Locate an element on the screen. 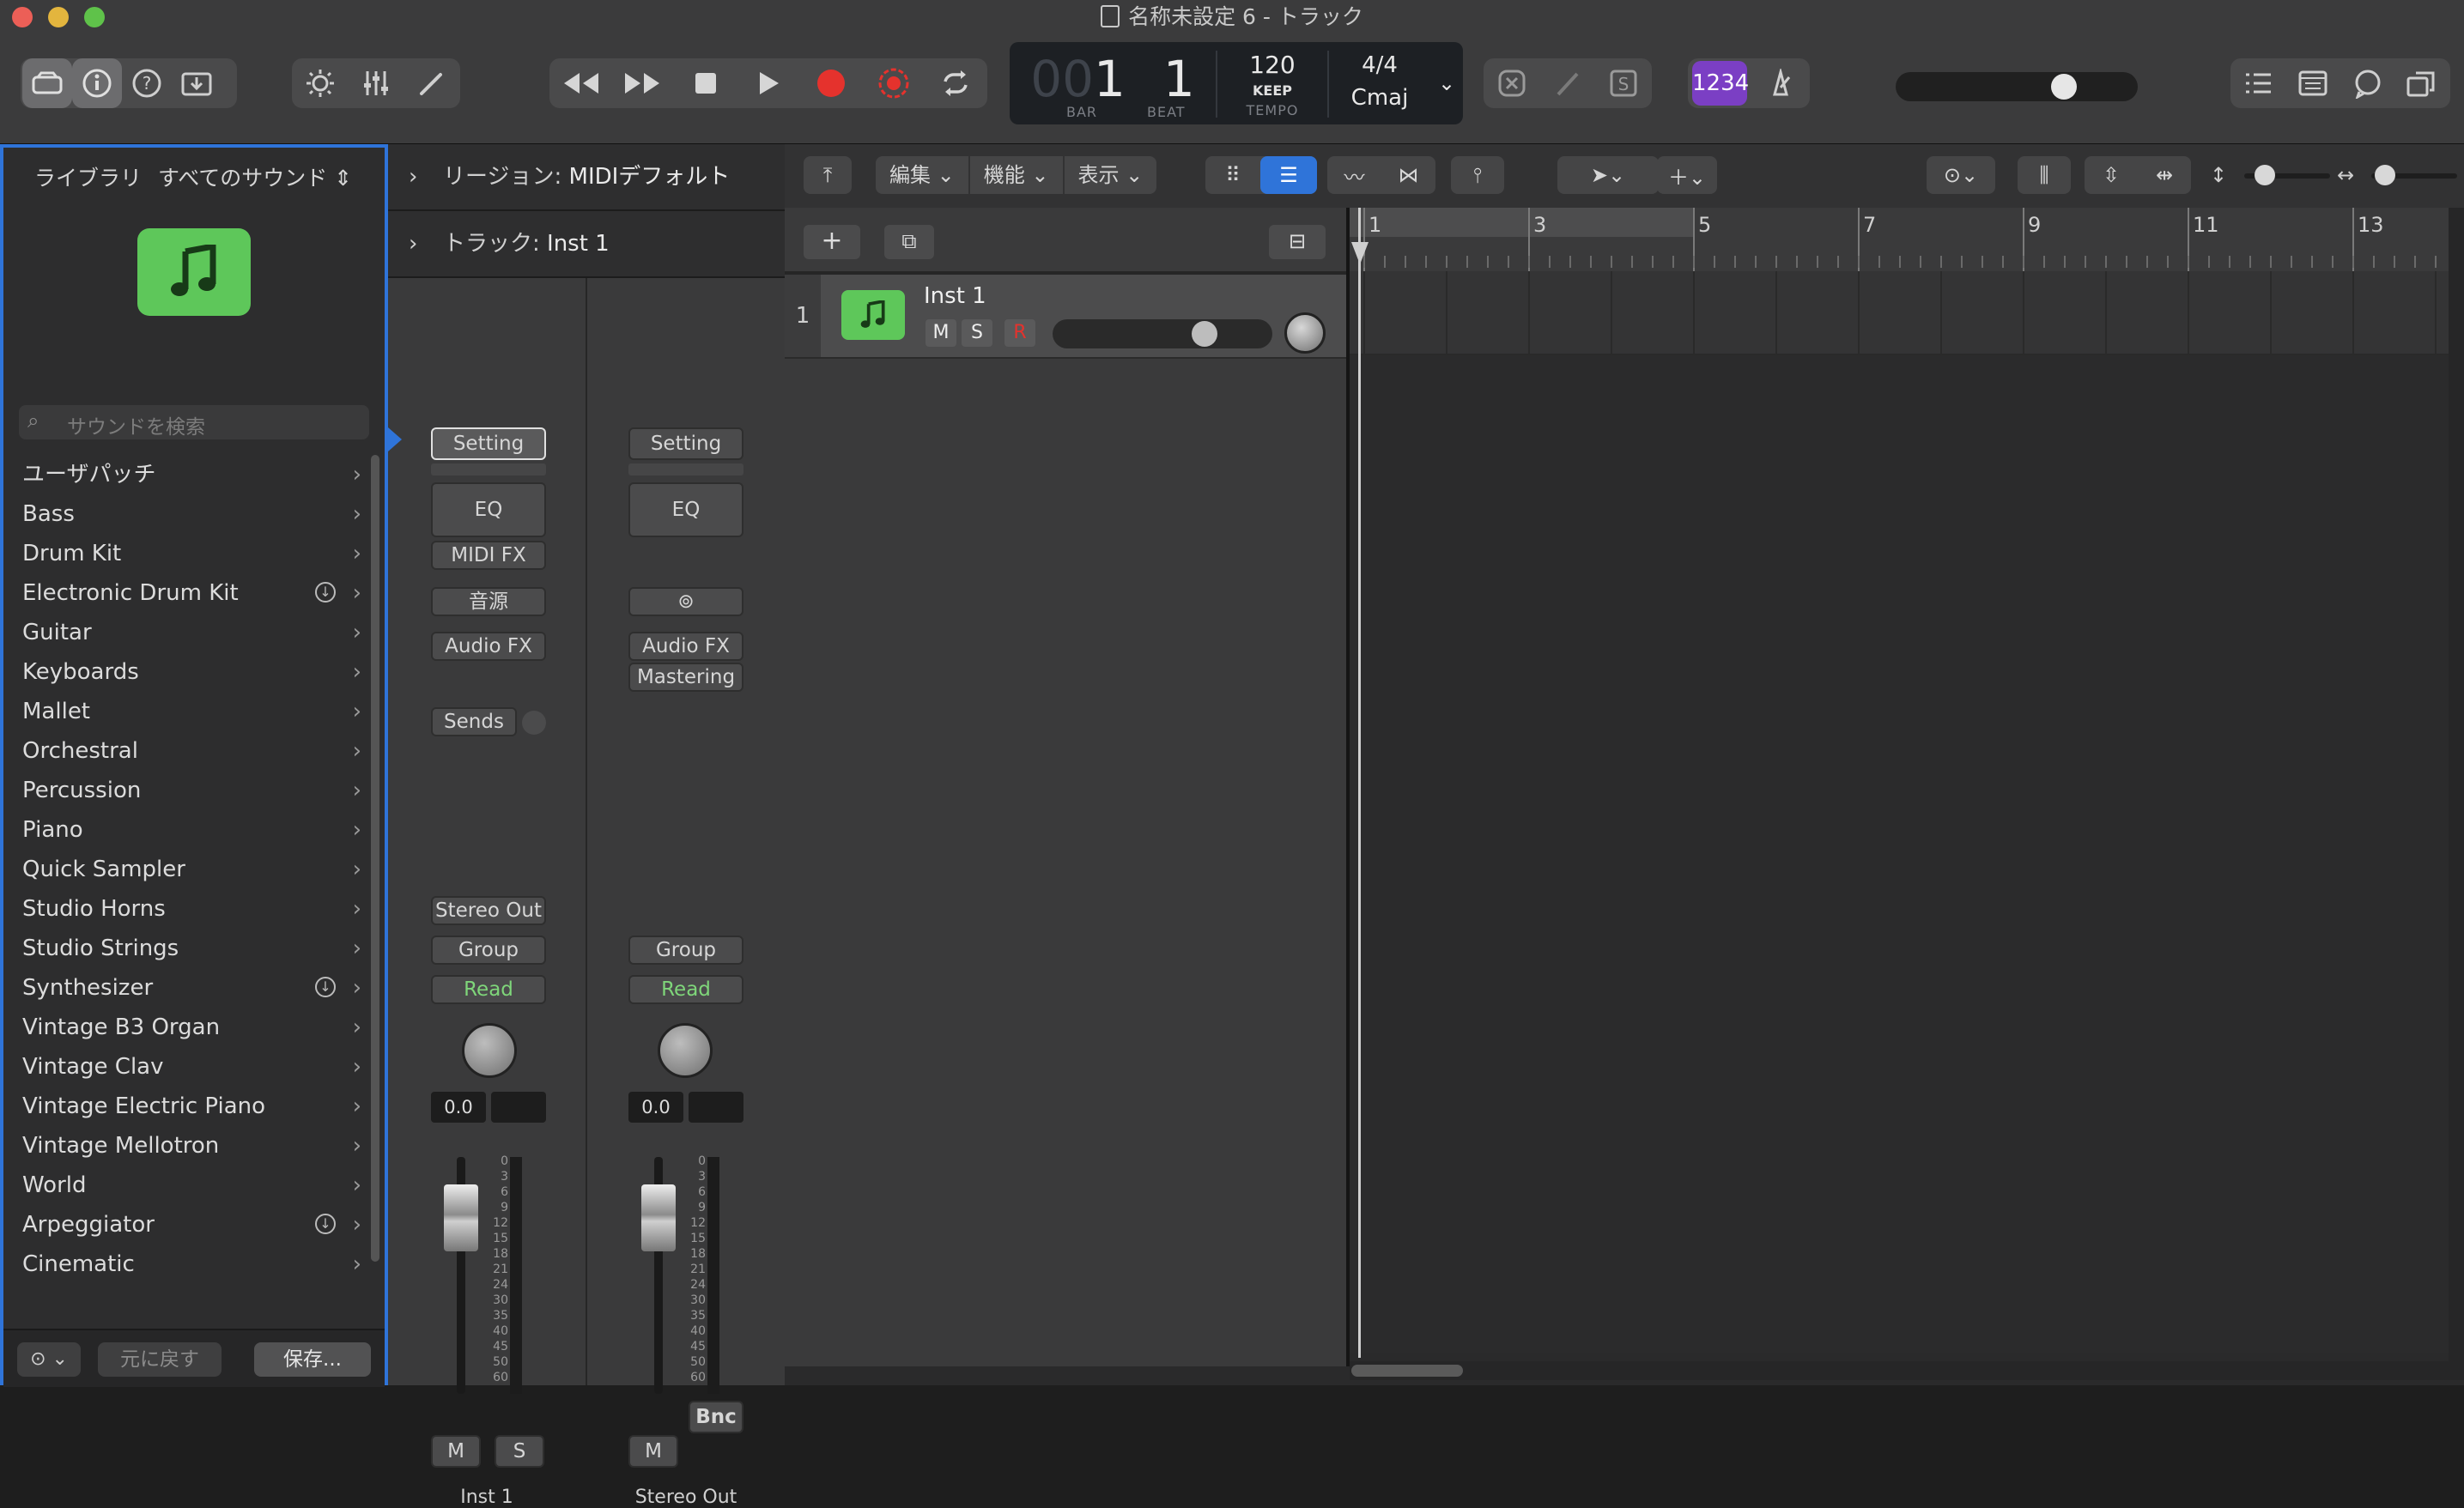  automation-icon: 〰 is located at coordinates (1354, 175).